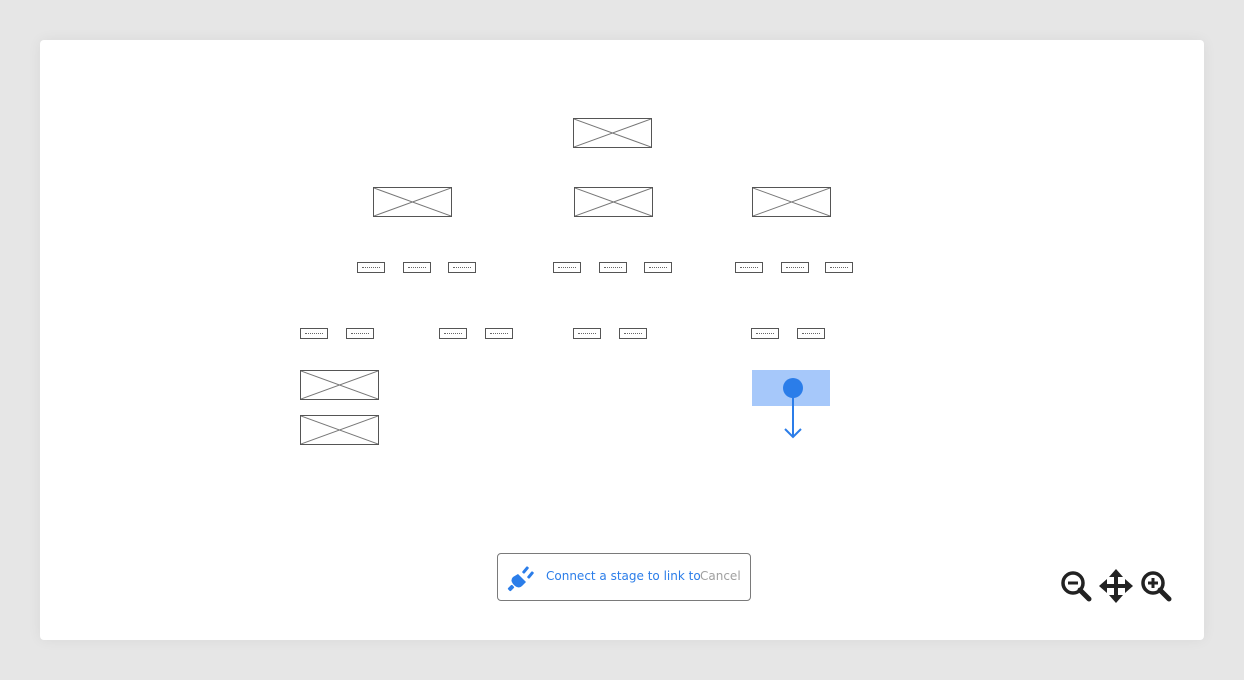 The image size is (1244, 680). I want to click on zoom-in-icon, so click(1156, 586).